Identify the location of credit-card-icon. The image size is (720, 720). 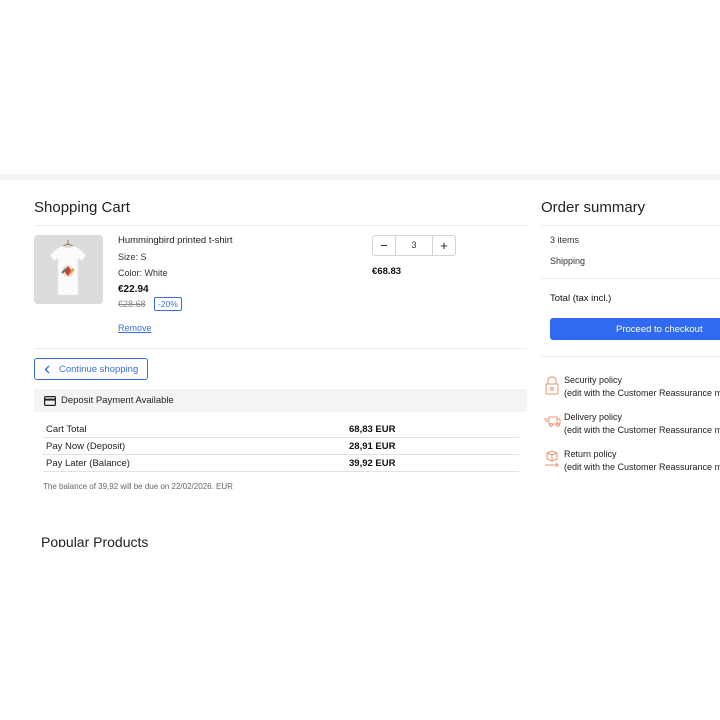
(50, 400).